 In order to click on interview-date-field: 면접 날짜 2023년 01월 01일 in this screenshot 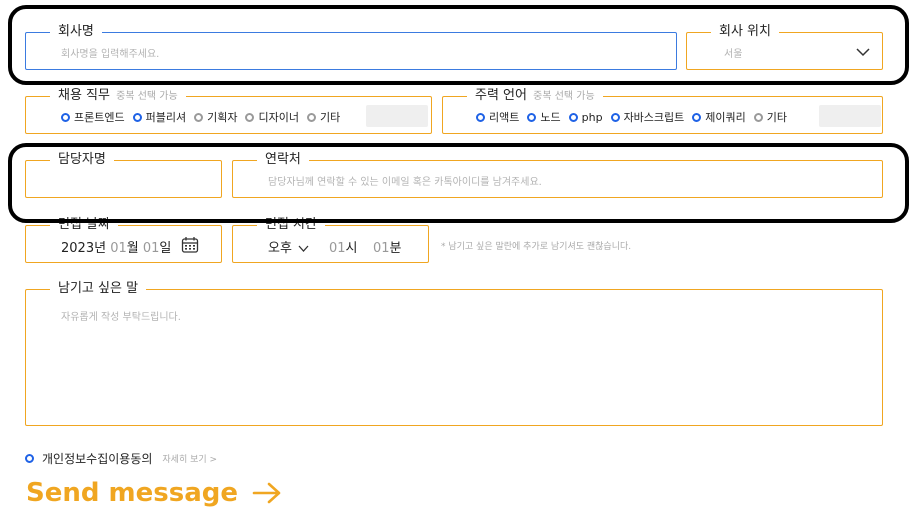, I will do `click(123, 239)`.